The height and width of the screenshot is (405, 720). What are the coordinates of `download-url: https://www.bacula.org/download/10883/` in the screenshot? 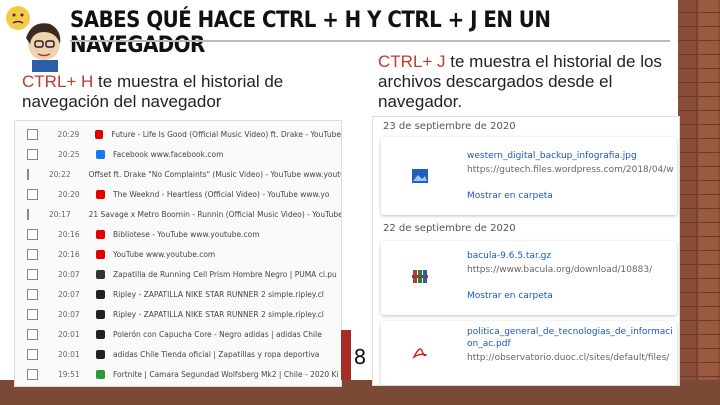 It's located at (560, 270).